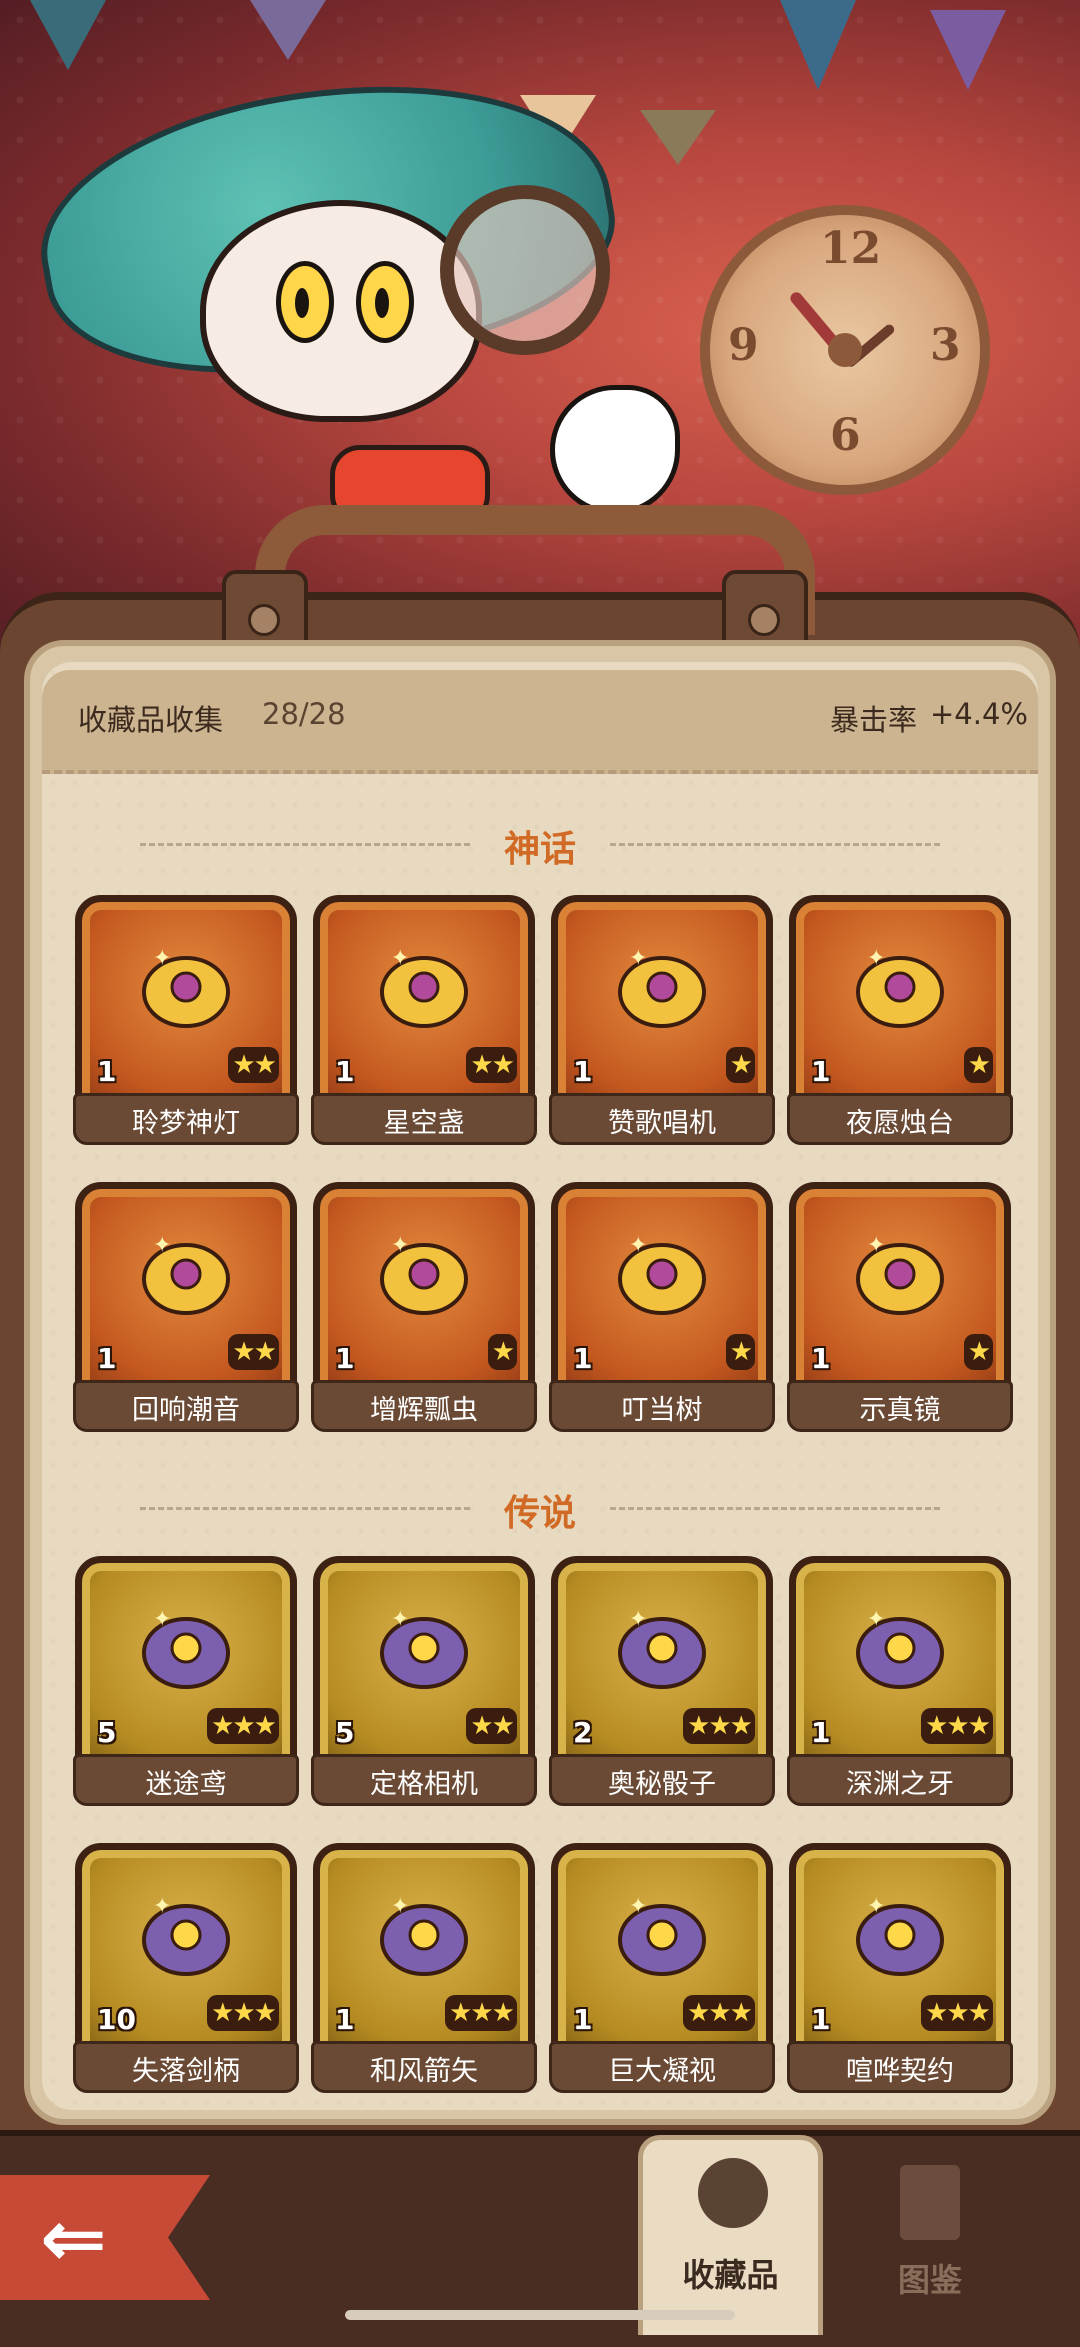 The height and width of the screenshot is (2347, 1080). I want to click on collection-card: ✦ 1 ★ 示真镜, so click(900, 1307).